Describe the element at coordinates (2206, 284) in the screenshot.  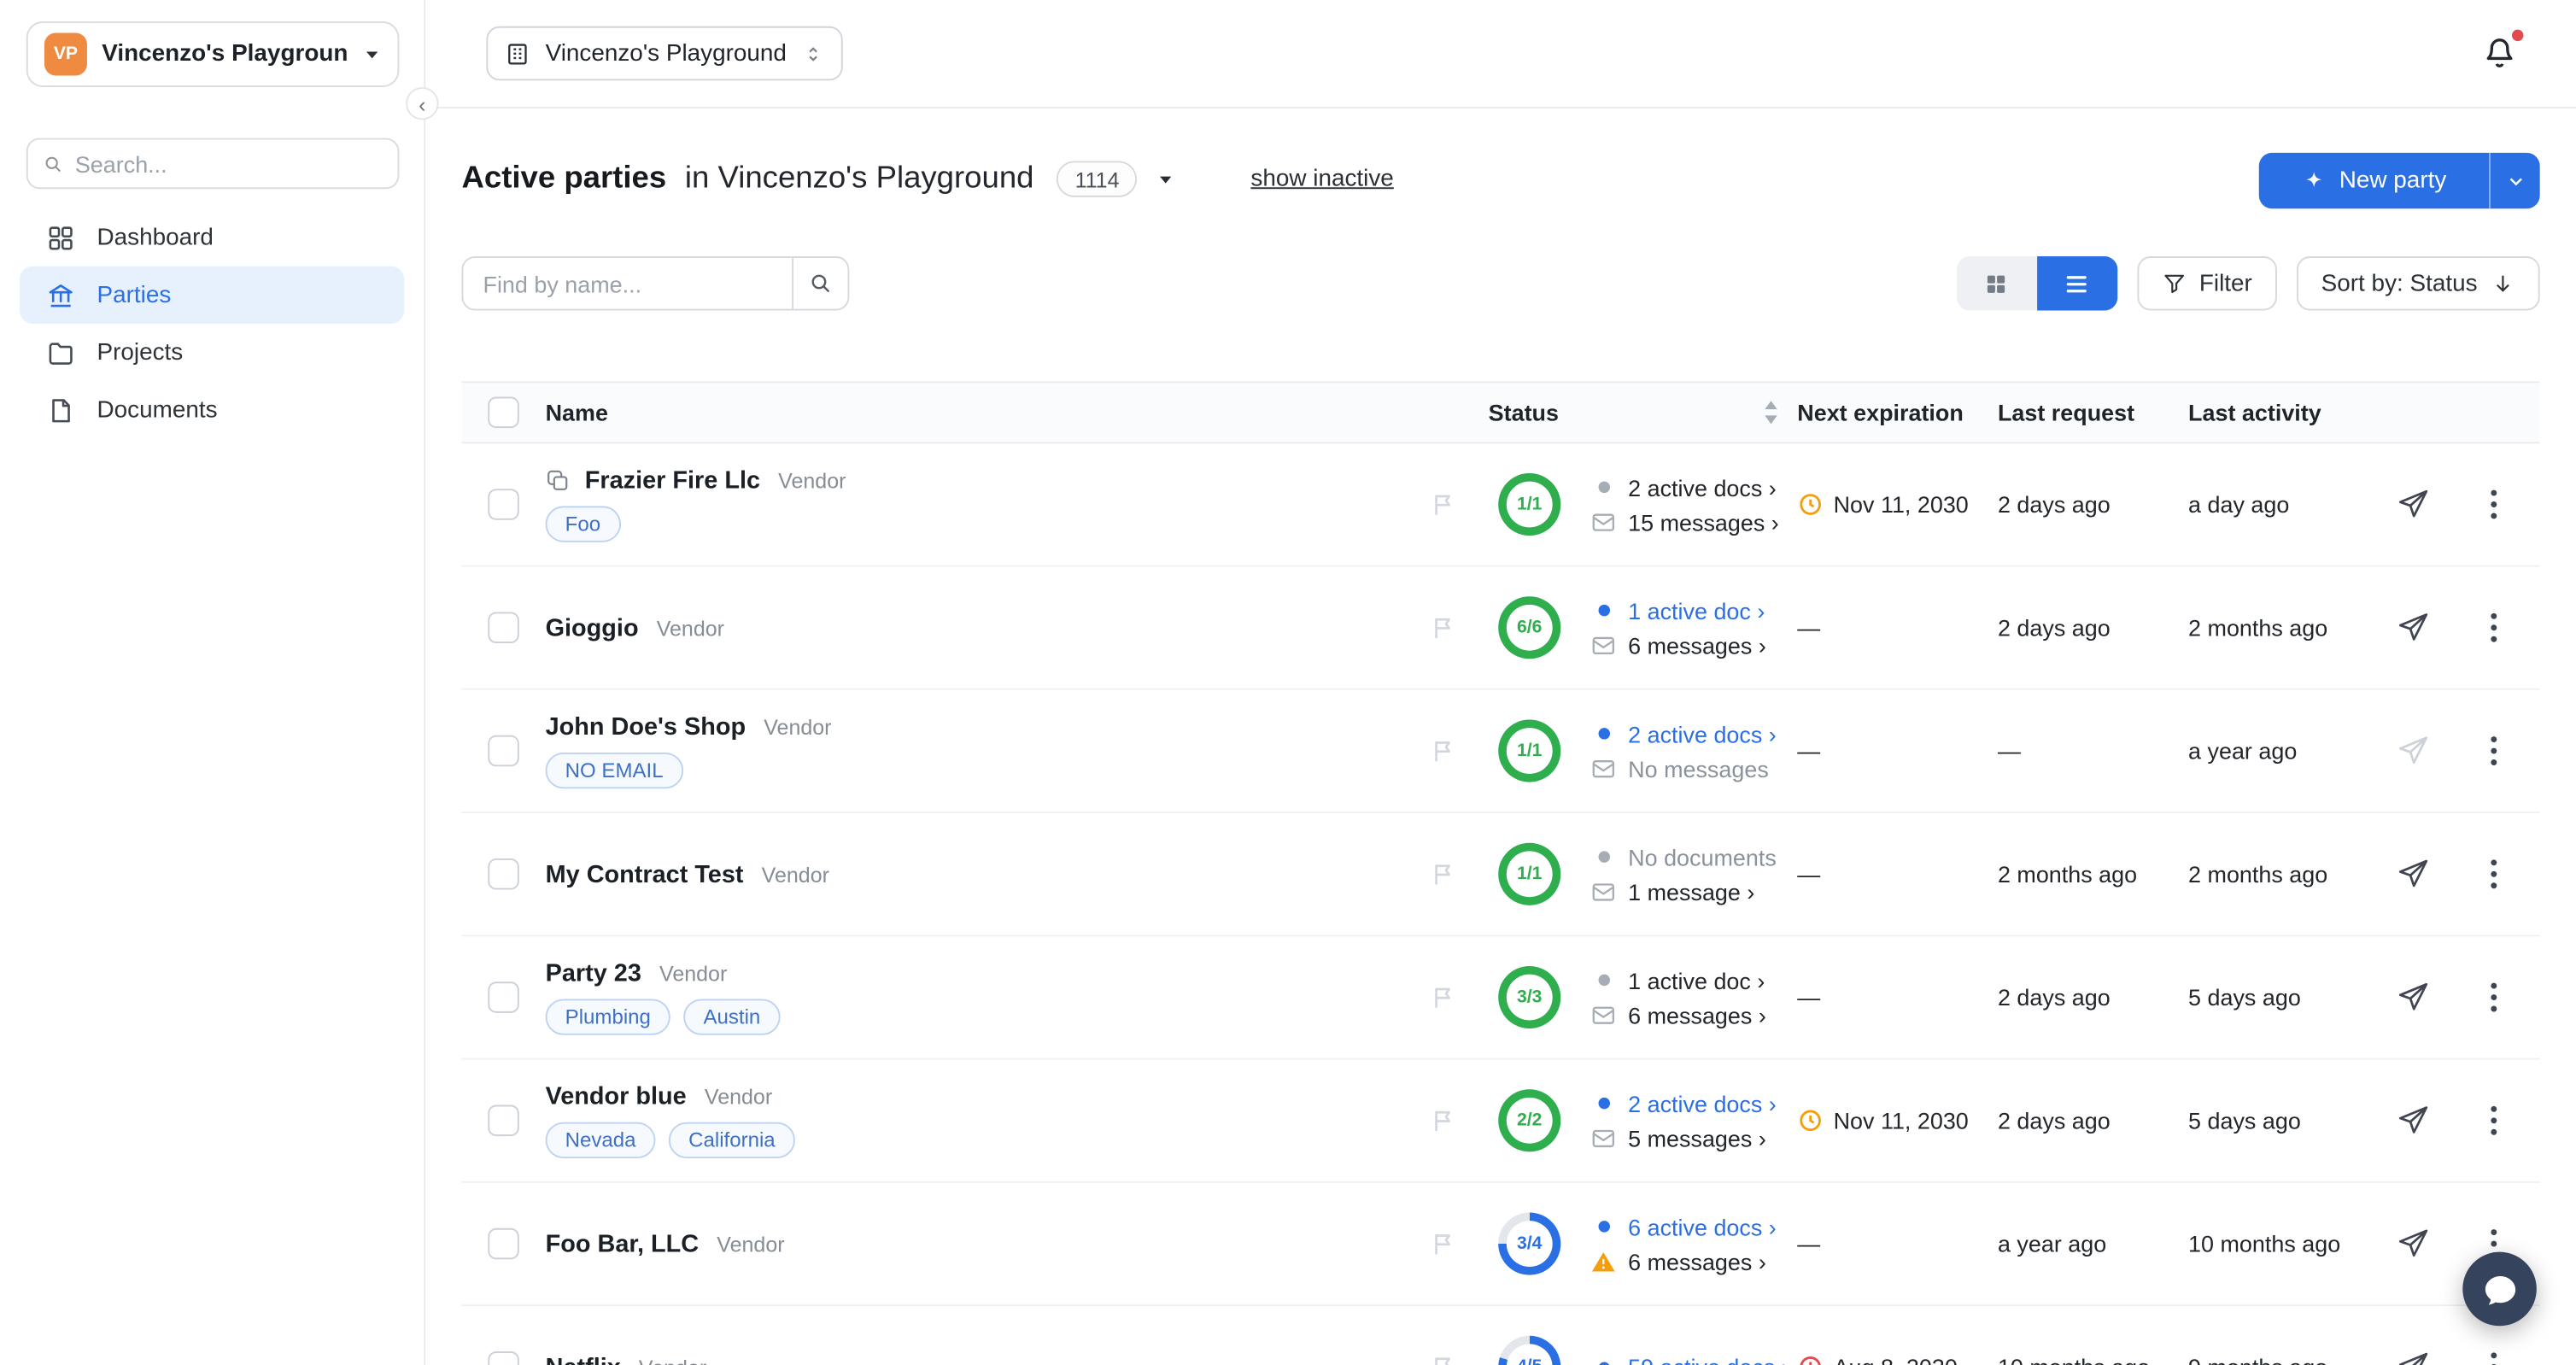
I see `filter-button: Filter` at that location.